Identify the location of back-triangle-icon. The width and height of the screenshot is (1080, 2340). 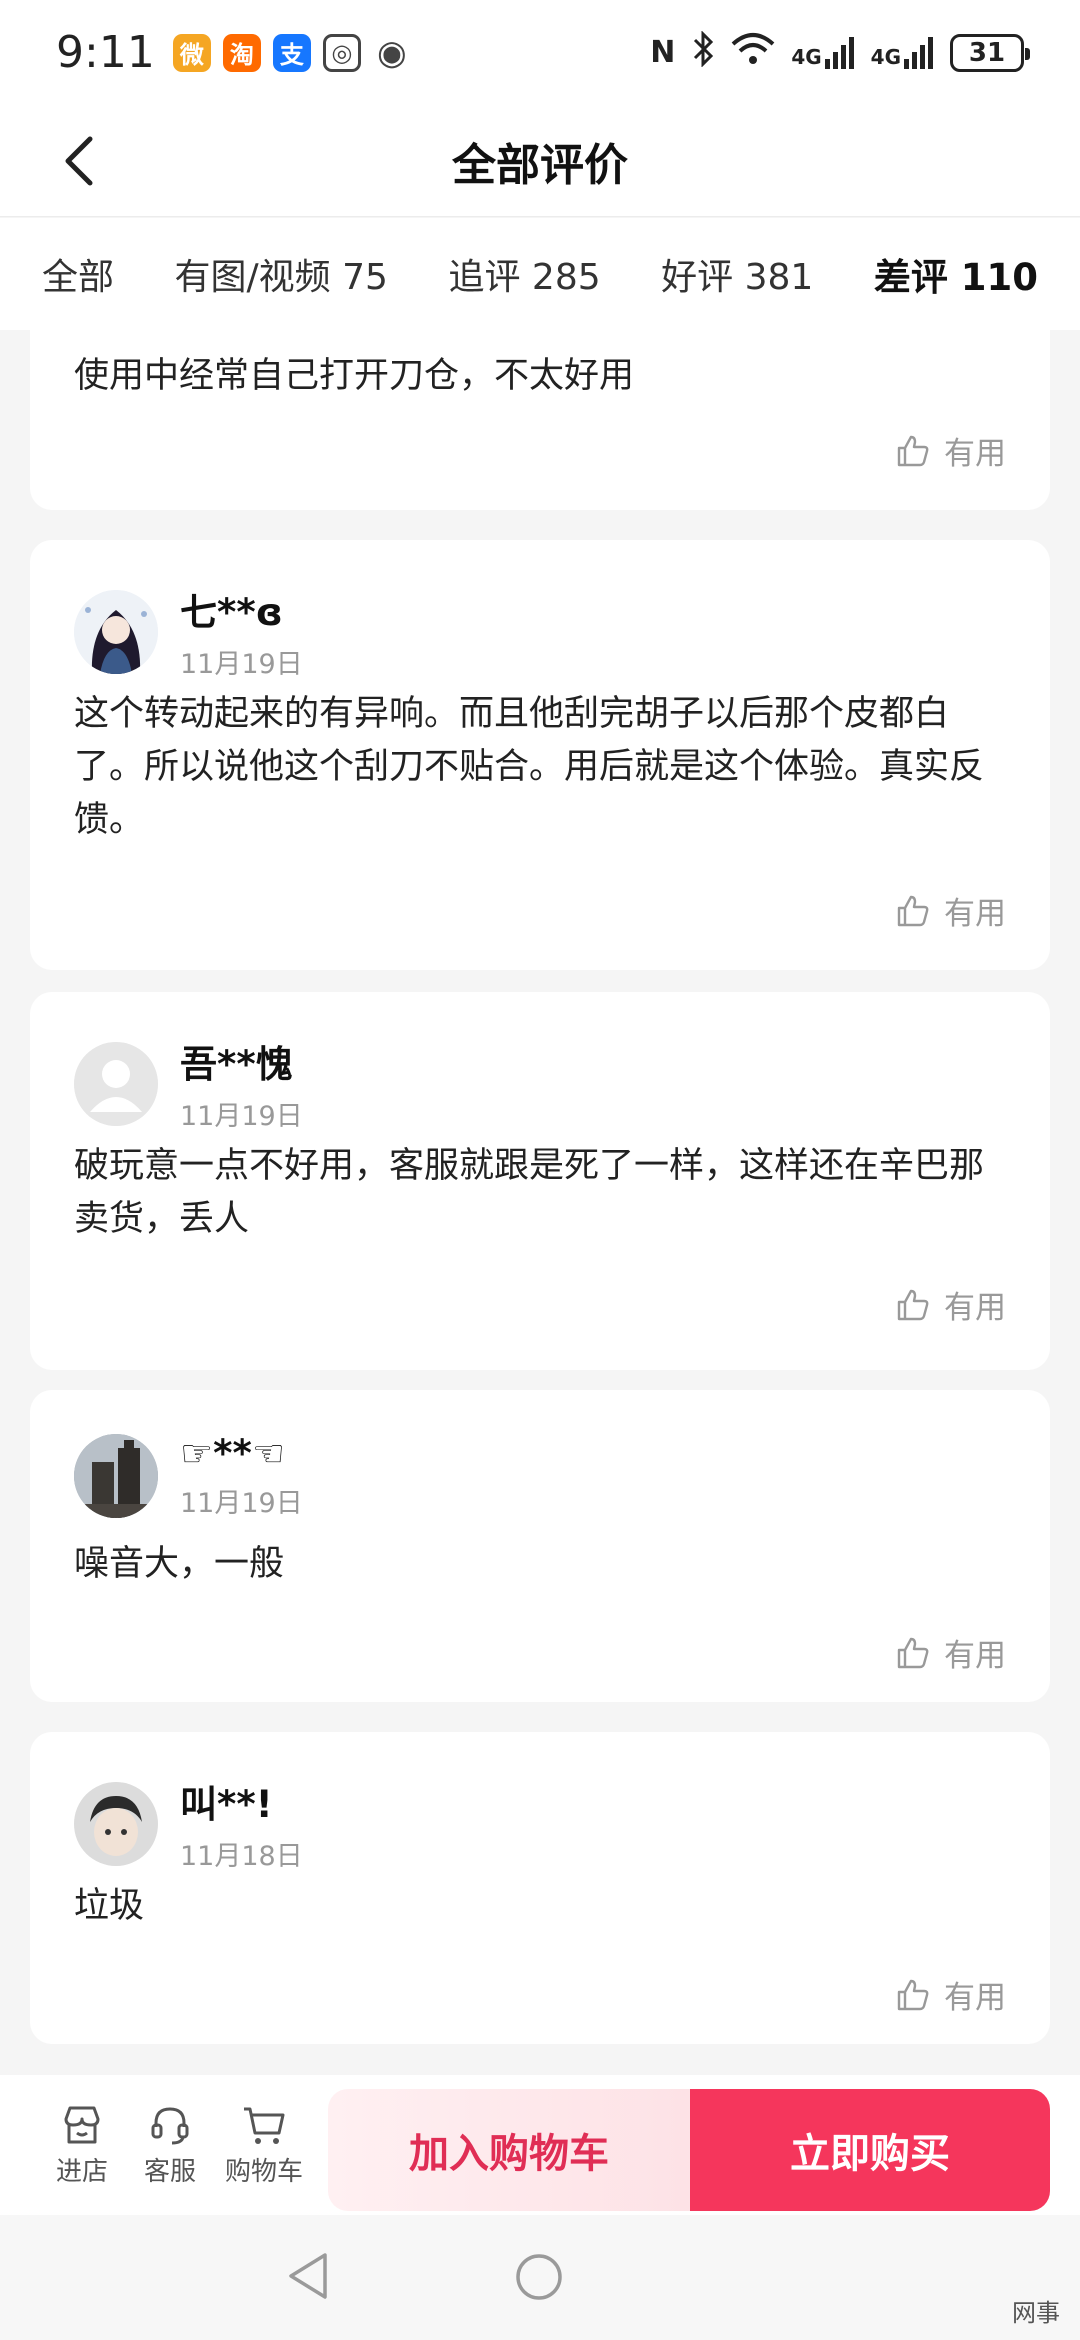
(308, 2276).